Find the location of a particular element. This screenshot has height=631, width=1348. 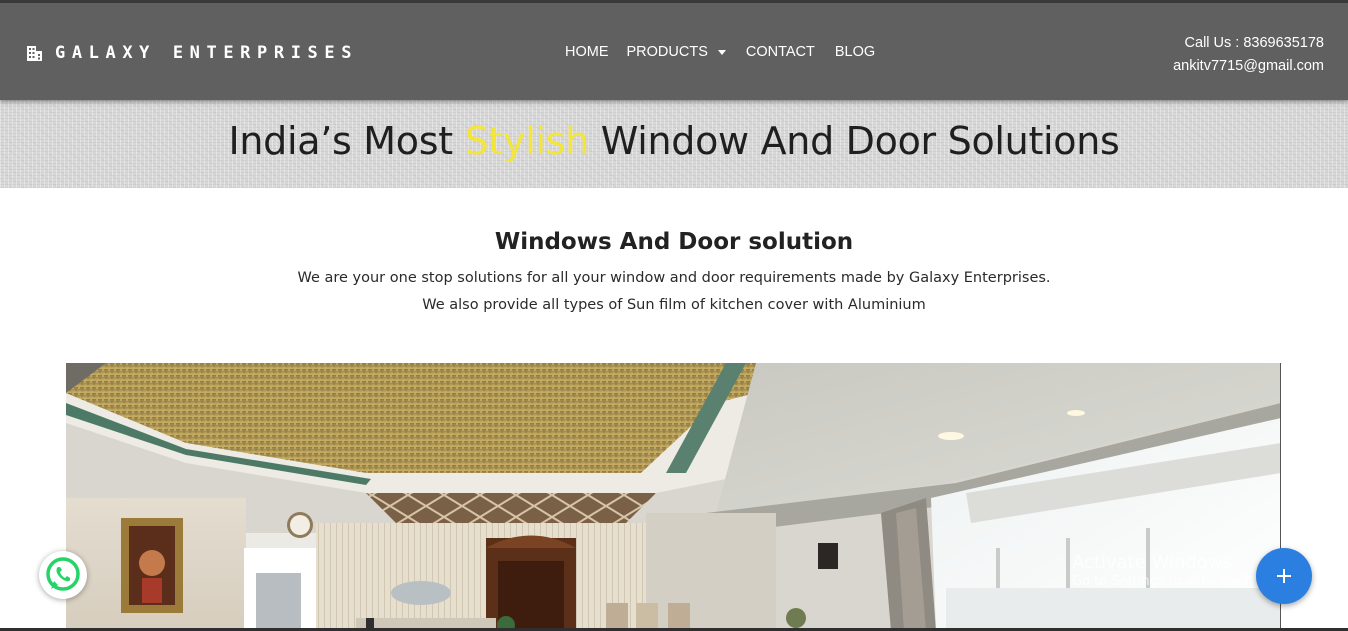

main-nav: HOME PRODUCTS CONTACT BLOG is located at coordinates (720, 52).